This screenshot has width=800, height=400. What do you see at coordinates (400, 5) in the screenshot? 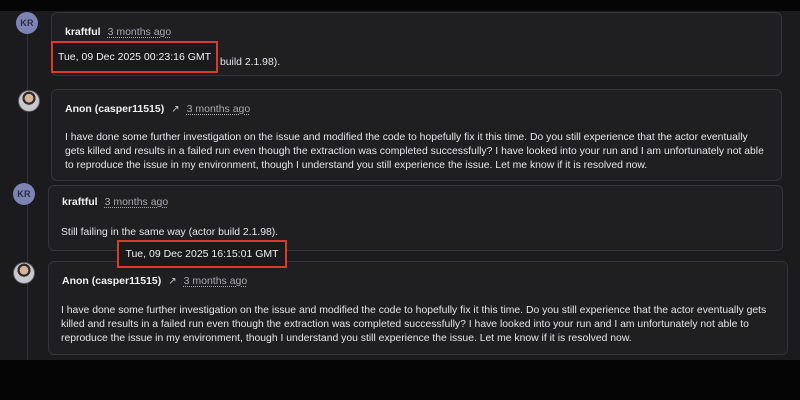
I see `top-bar` at bounding box center [400, 5].